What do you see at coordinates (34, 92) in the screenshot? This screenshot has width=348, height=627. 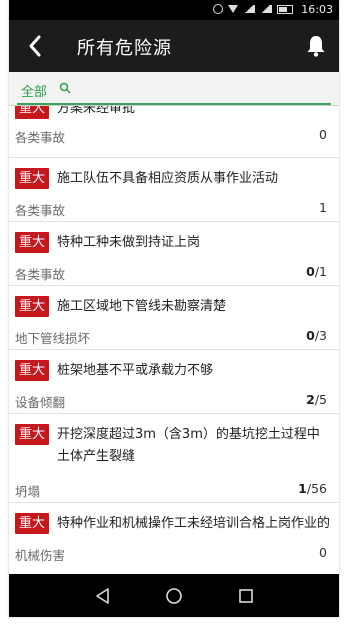 I see `filter-label: 全部` at bounding box center [34, 92].